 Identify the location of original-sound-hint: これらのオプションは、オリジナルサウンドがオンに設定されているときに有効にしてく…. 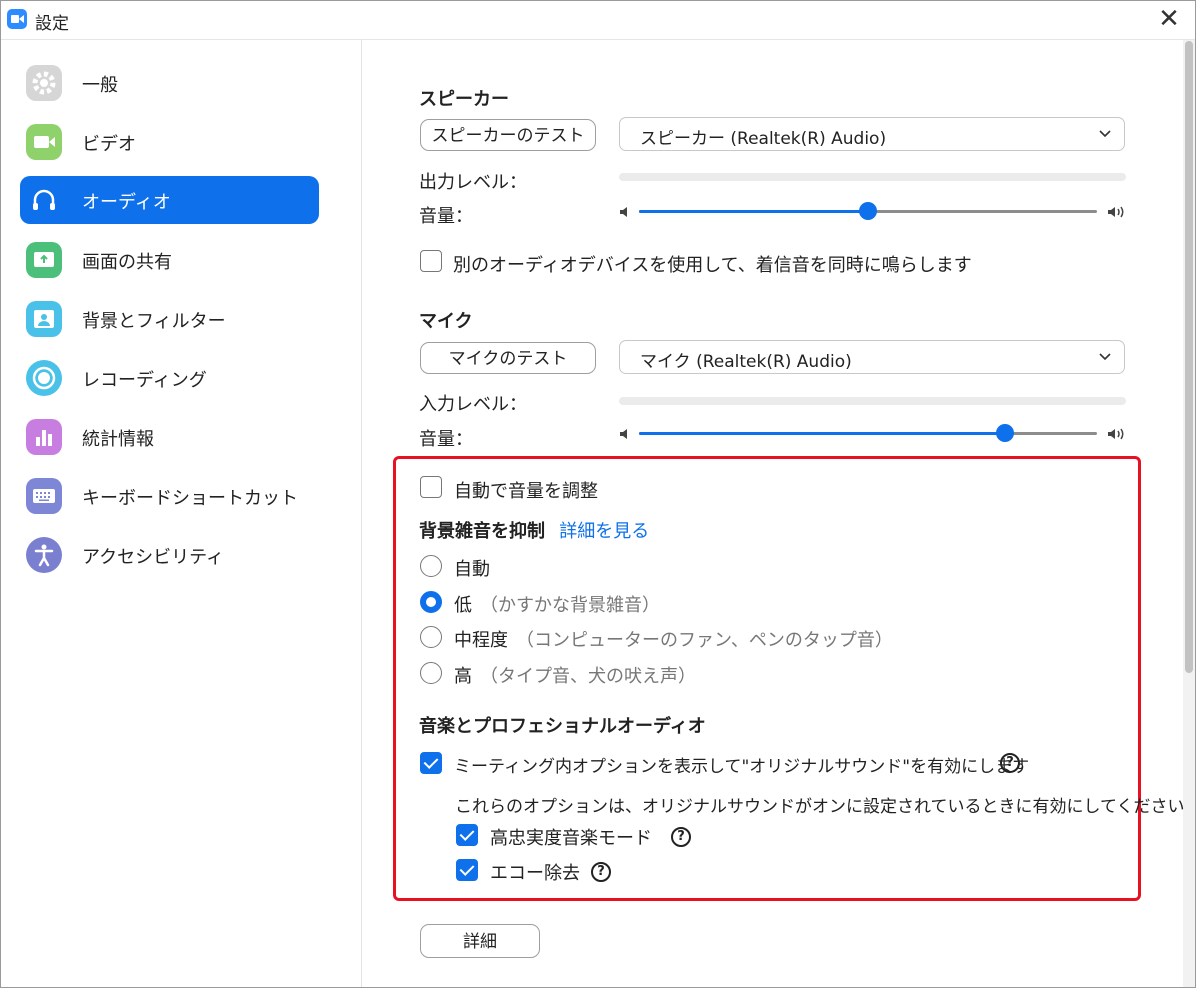
(820, 807).